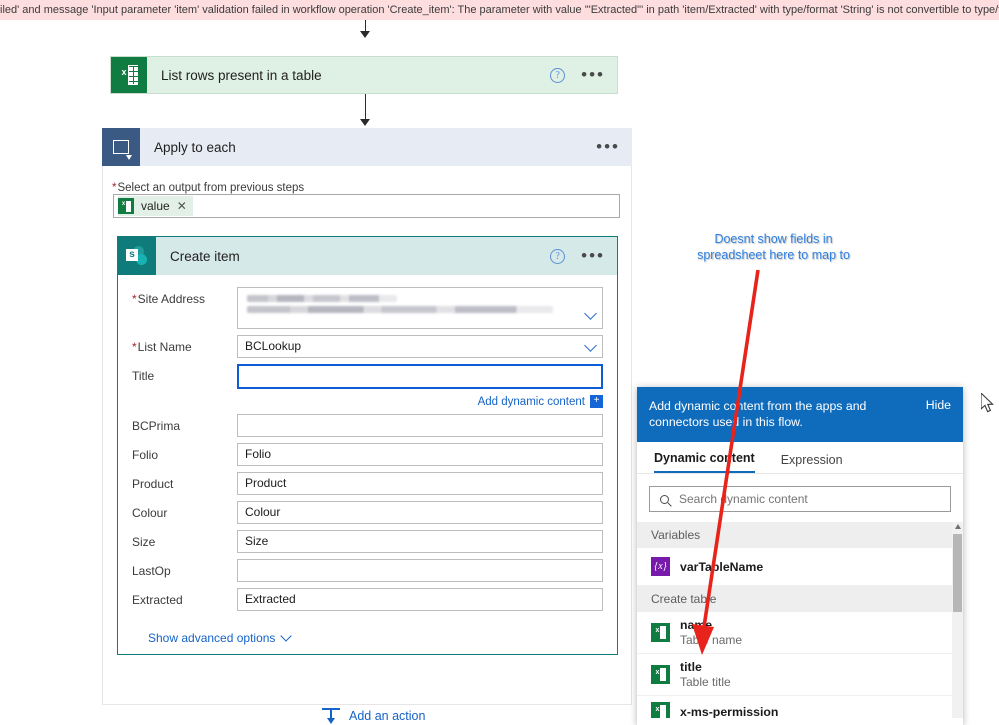 The image size is (999, 725). What do you see at coordinates (800, 567) in the screenshot?
I see `list-item: {x} varTableName` at bounding box center [800, 567].